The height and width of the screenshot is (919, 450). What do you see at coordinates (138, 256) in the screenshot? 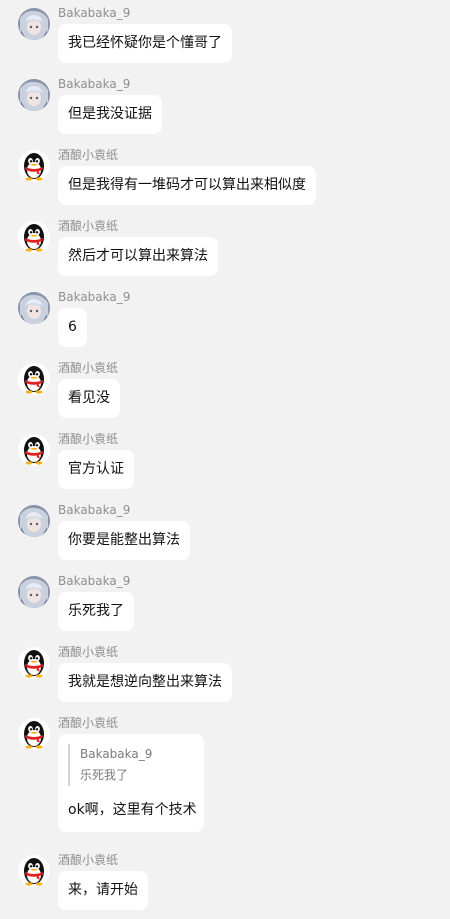
I see `message-bubble: 然后才可以算出来算法` at bounding box center [138, 256].